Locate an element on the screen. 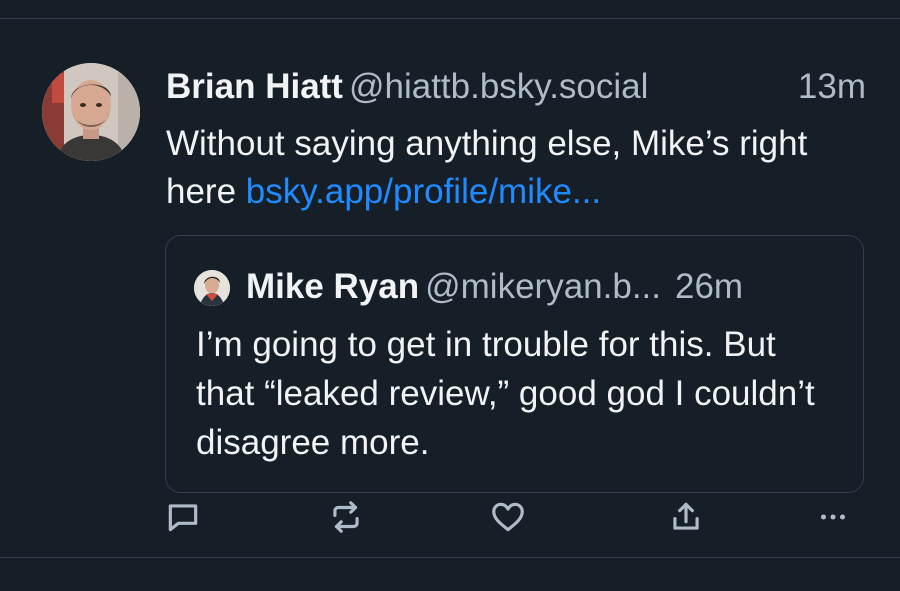  like-button is located at coordinates (508, 517).